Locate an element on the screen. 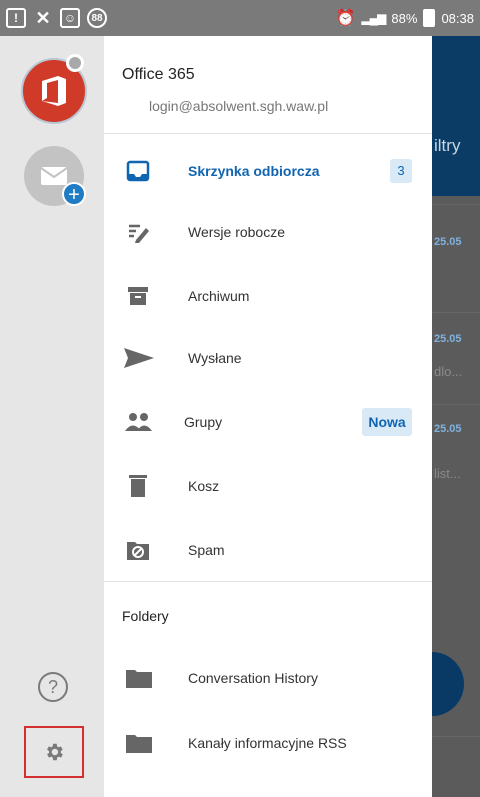  settings-button is located at coordinates (54, 752).